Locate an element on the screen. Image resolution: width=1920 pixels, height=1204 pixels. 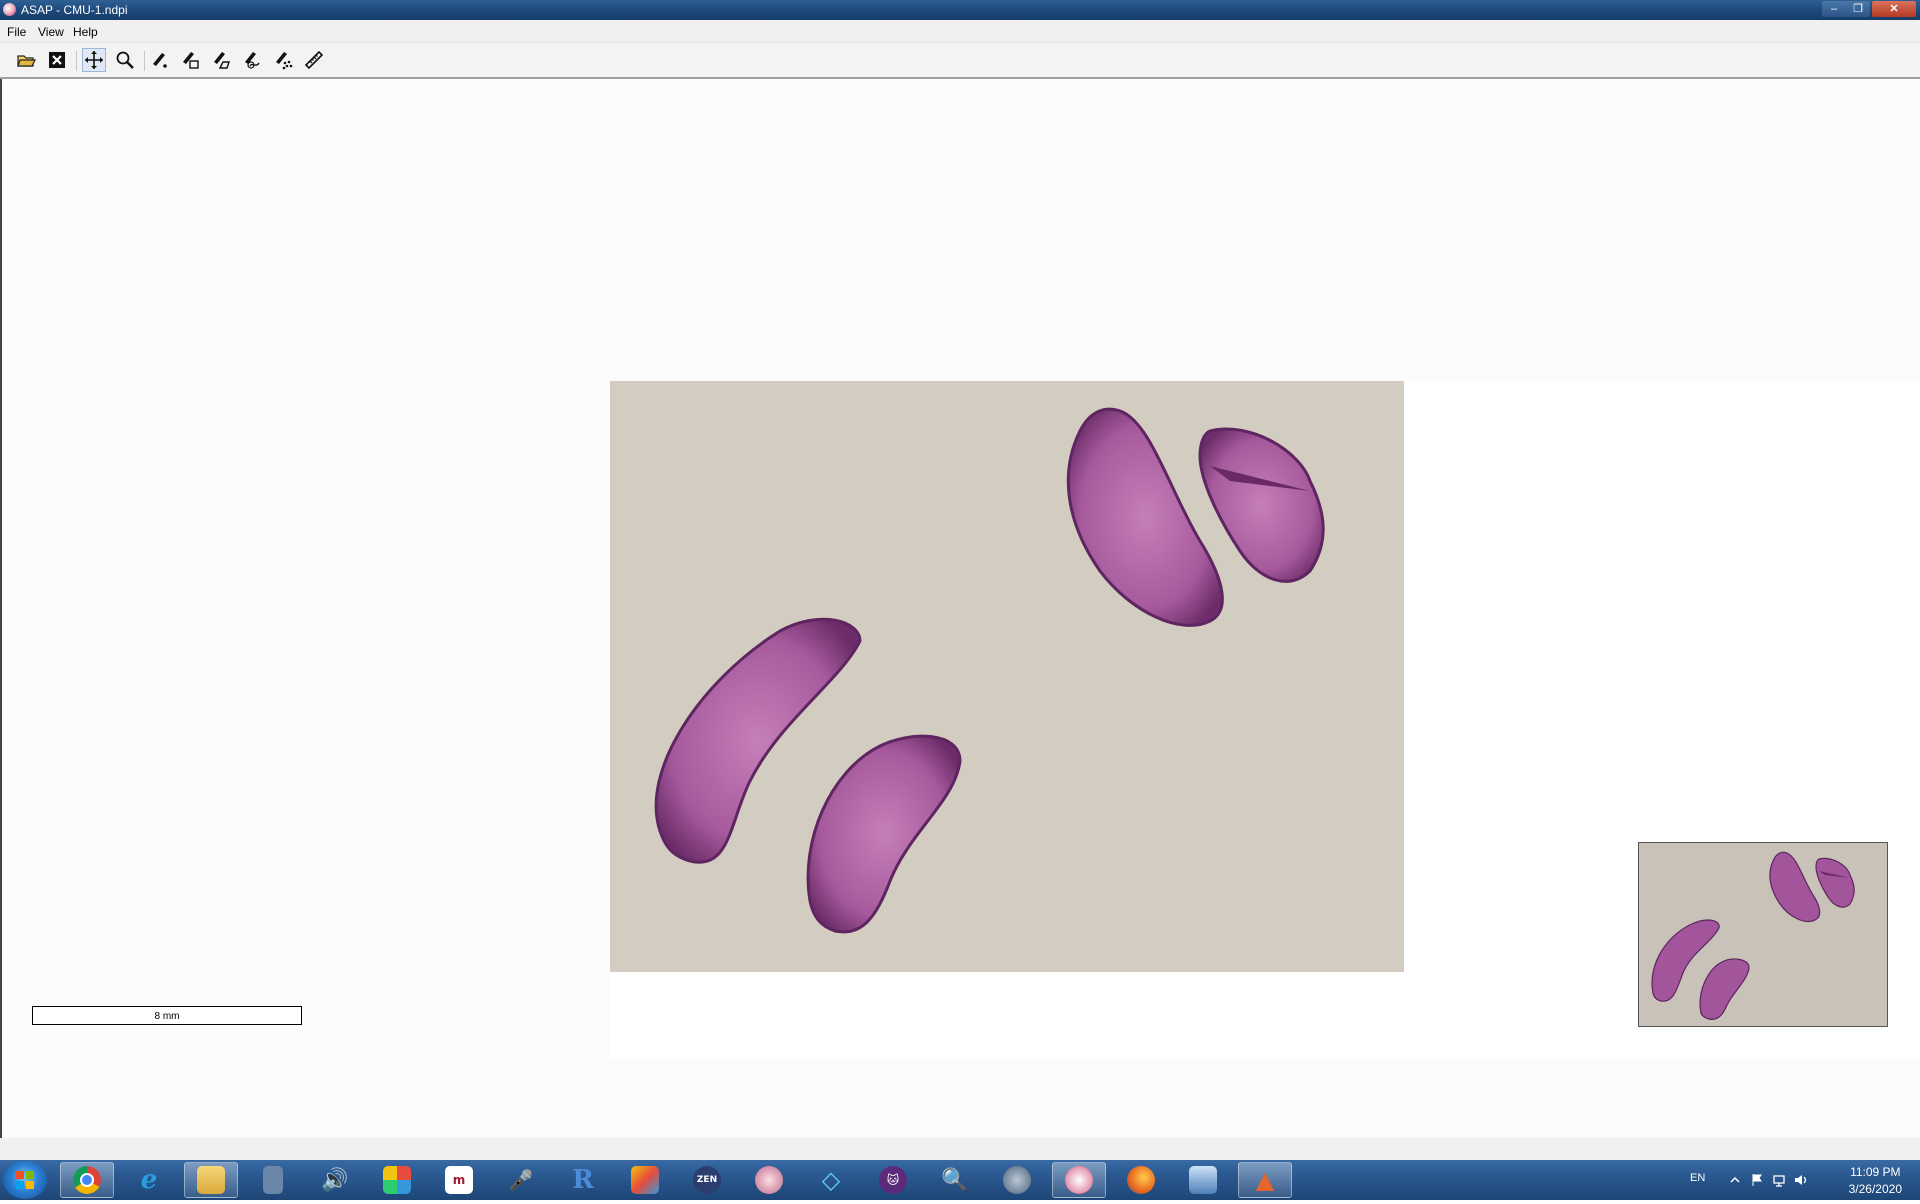
file-explorer-icon is located at coordinates (211, 1180).